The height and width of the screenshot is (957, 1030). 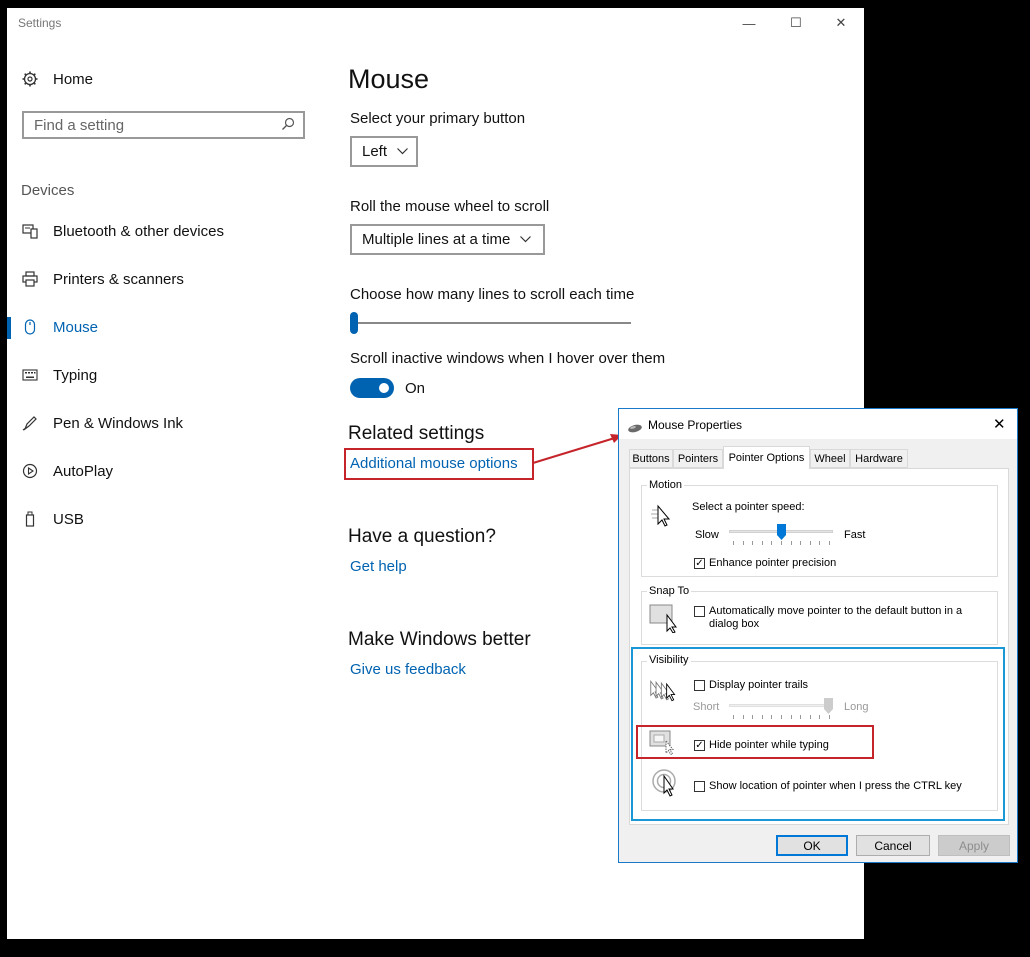 I want to click on additional-mouse-options-link: Additional mouse options, so click(x=434, y=463).